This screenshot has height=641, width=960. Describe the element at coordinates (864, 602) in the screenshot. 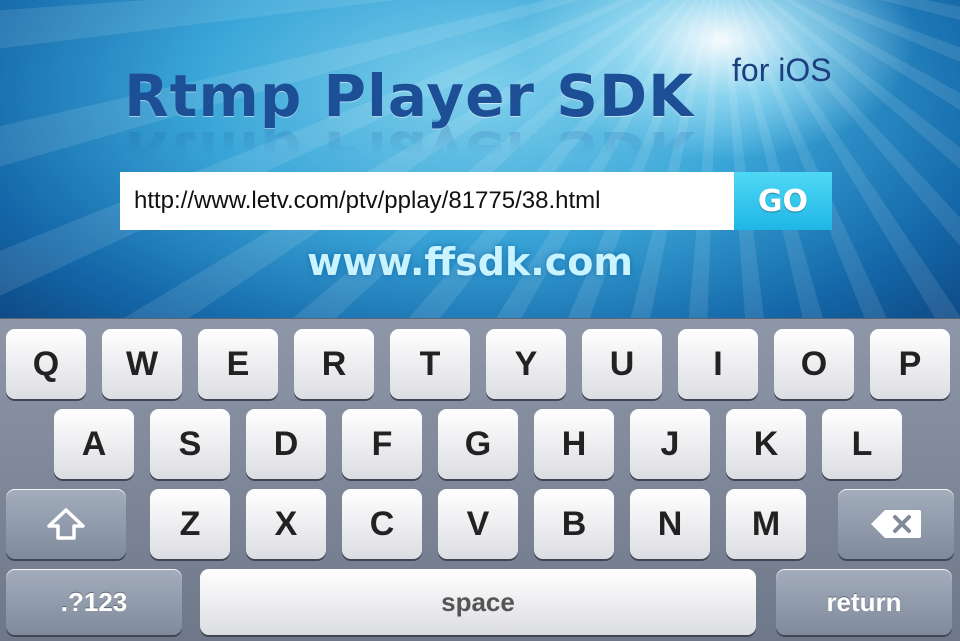

I see `return-key: return` at that location.